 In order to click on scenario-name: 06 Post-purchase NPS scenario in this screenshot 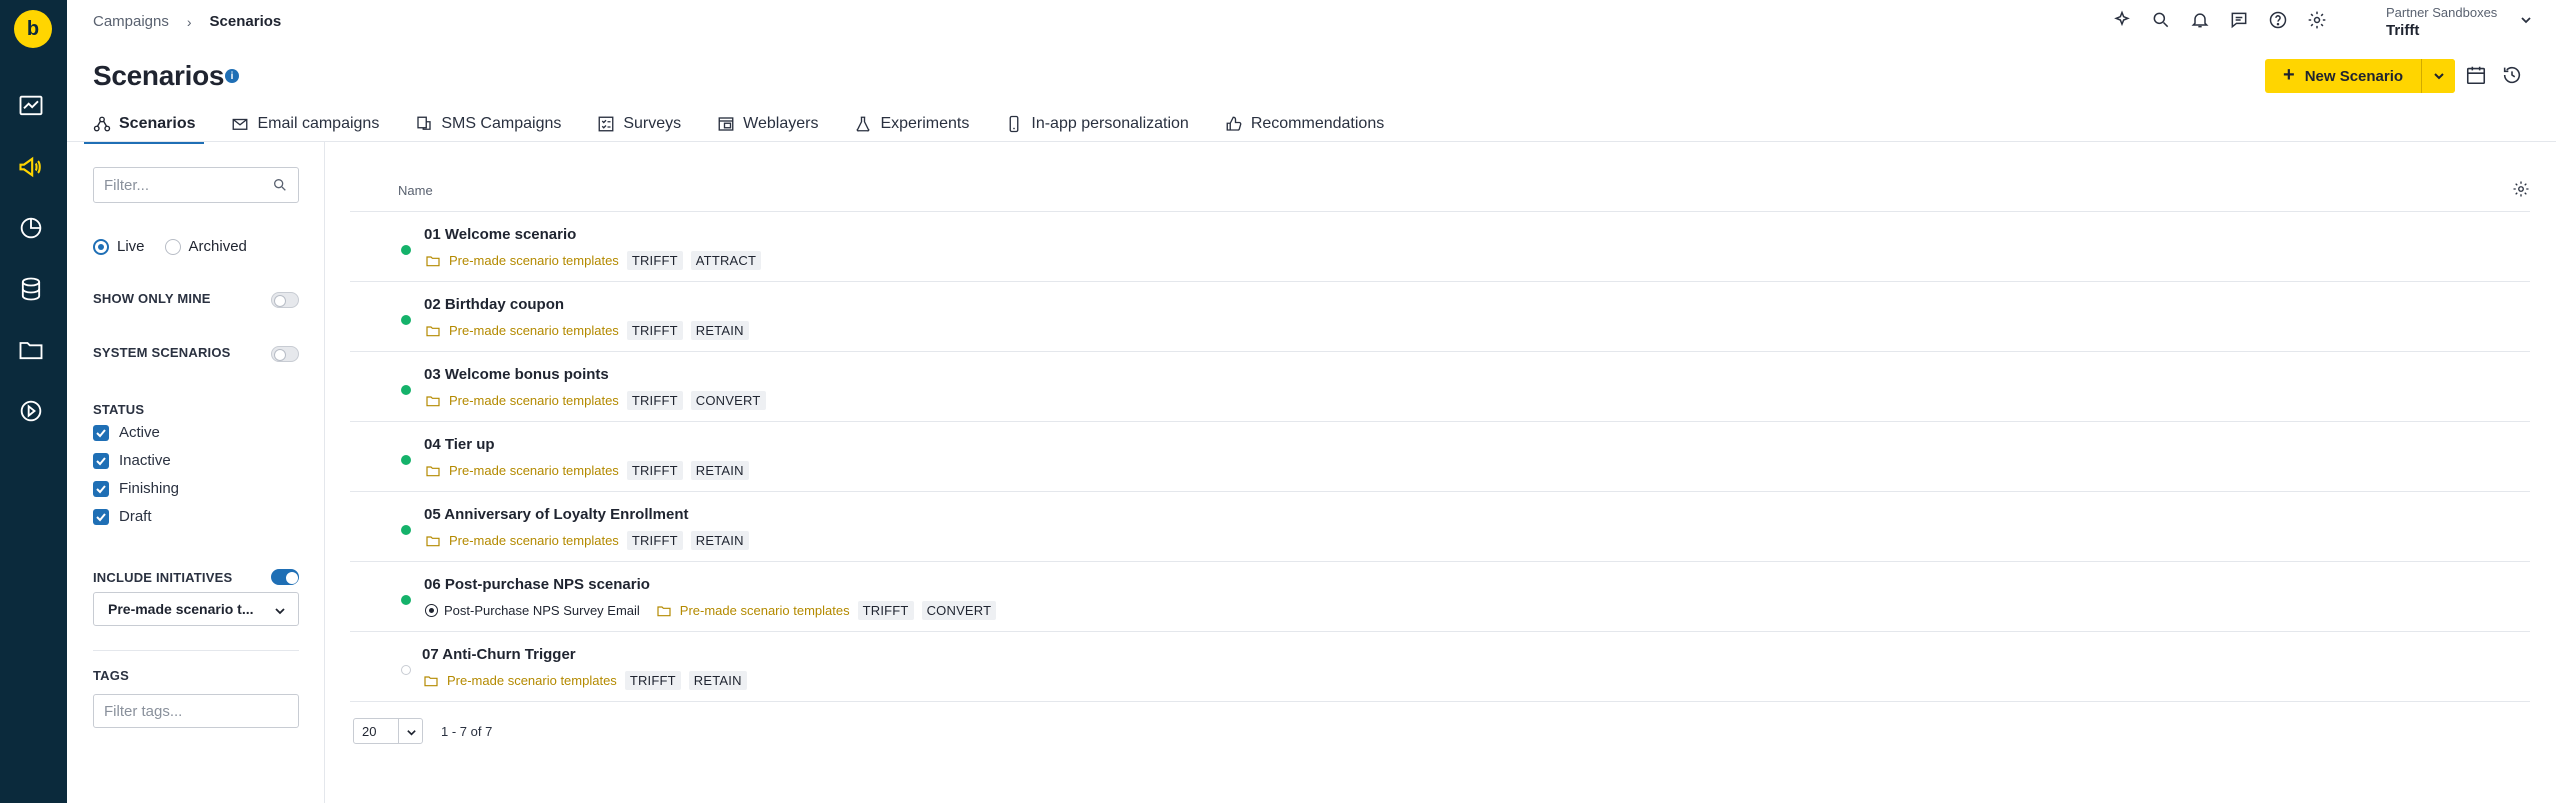, I will do `click(537, 584)`.